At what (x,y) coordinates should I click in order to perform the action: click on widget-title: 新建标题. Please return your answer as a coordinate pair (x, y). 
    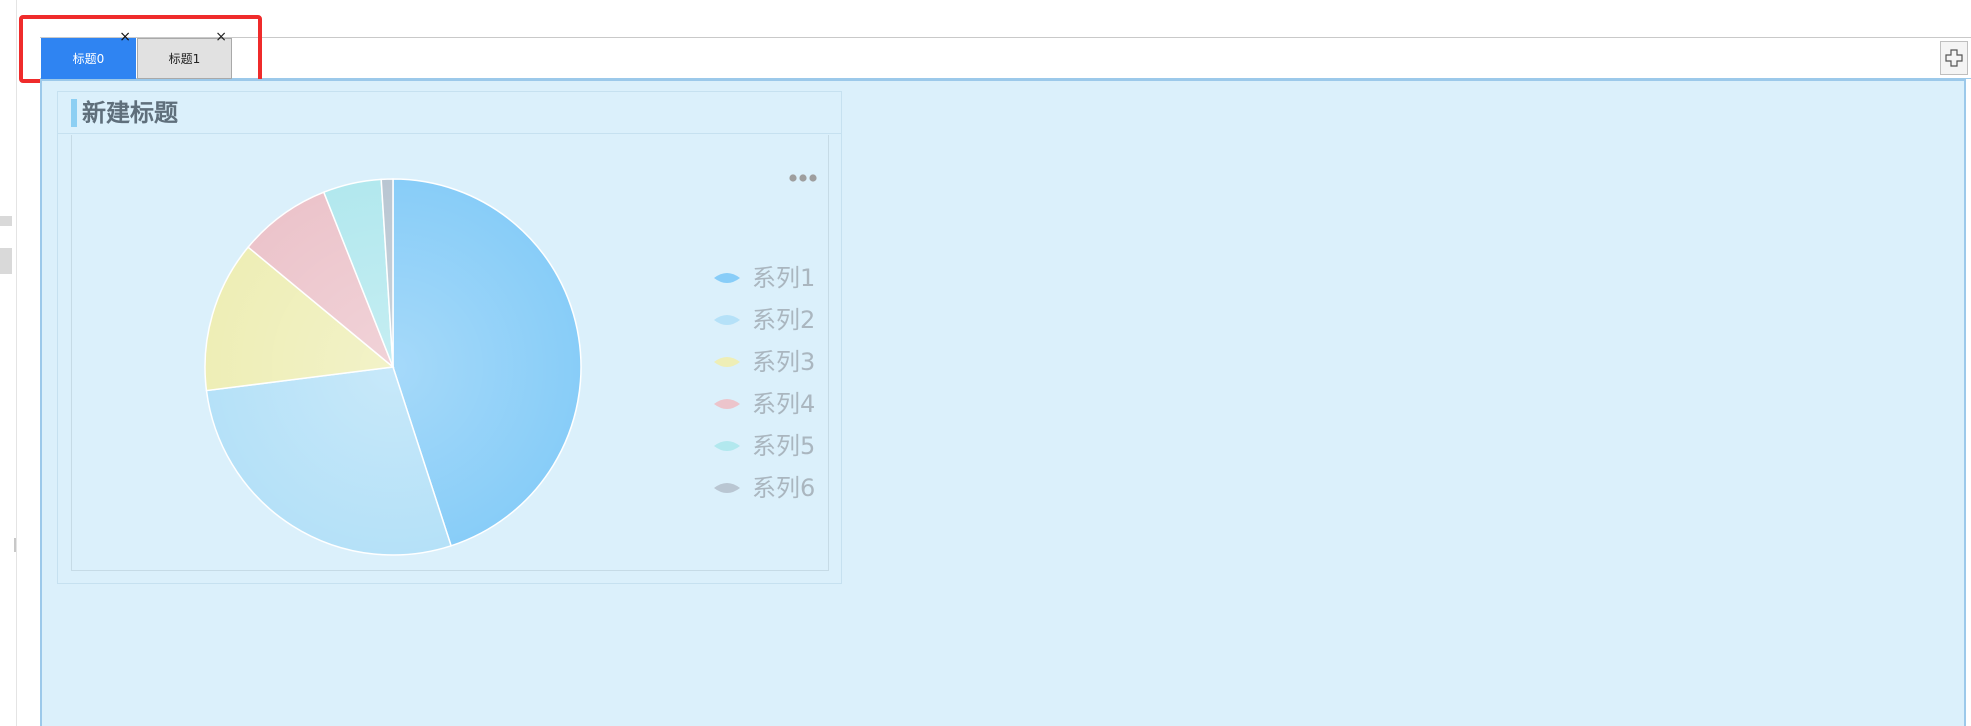
    Looking at the image, I should click on (130, 113).